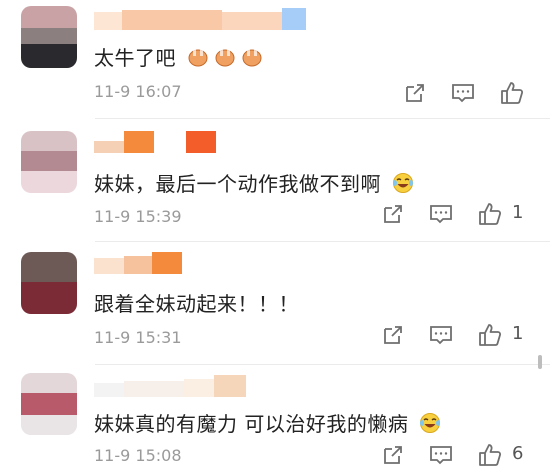  What do you see at coordinates (138, 337) in the screenshot?
I see `comment-time: 11-9 15:31` at bounding box center [138, 337].